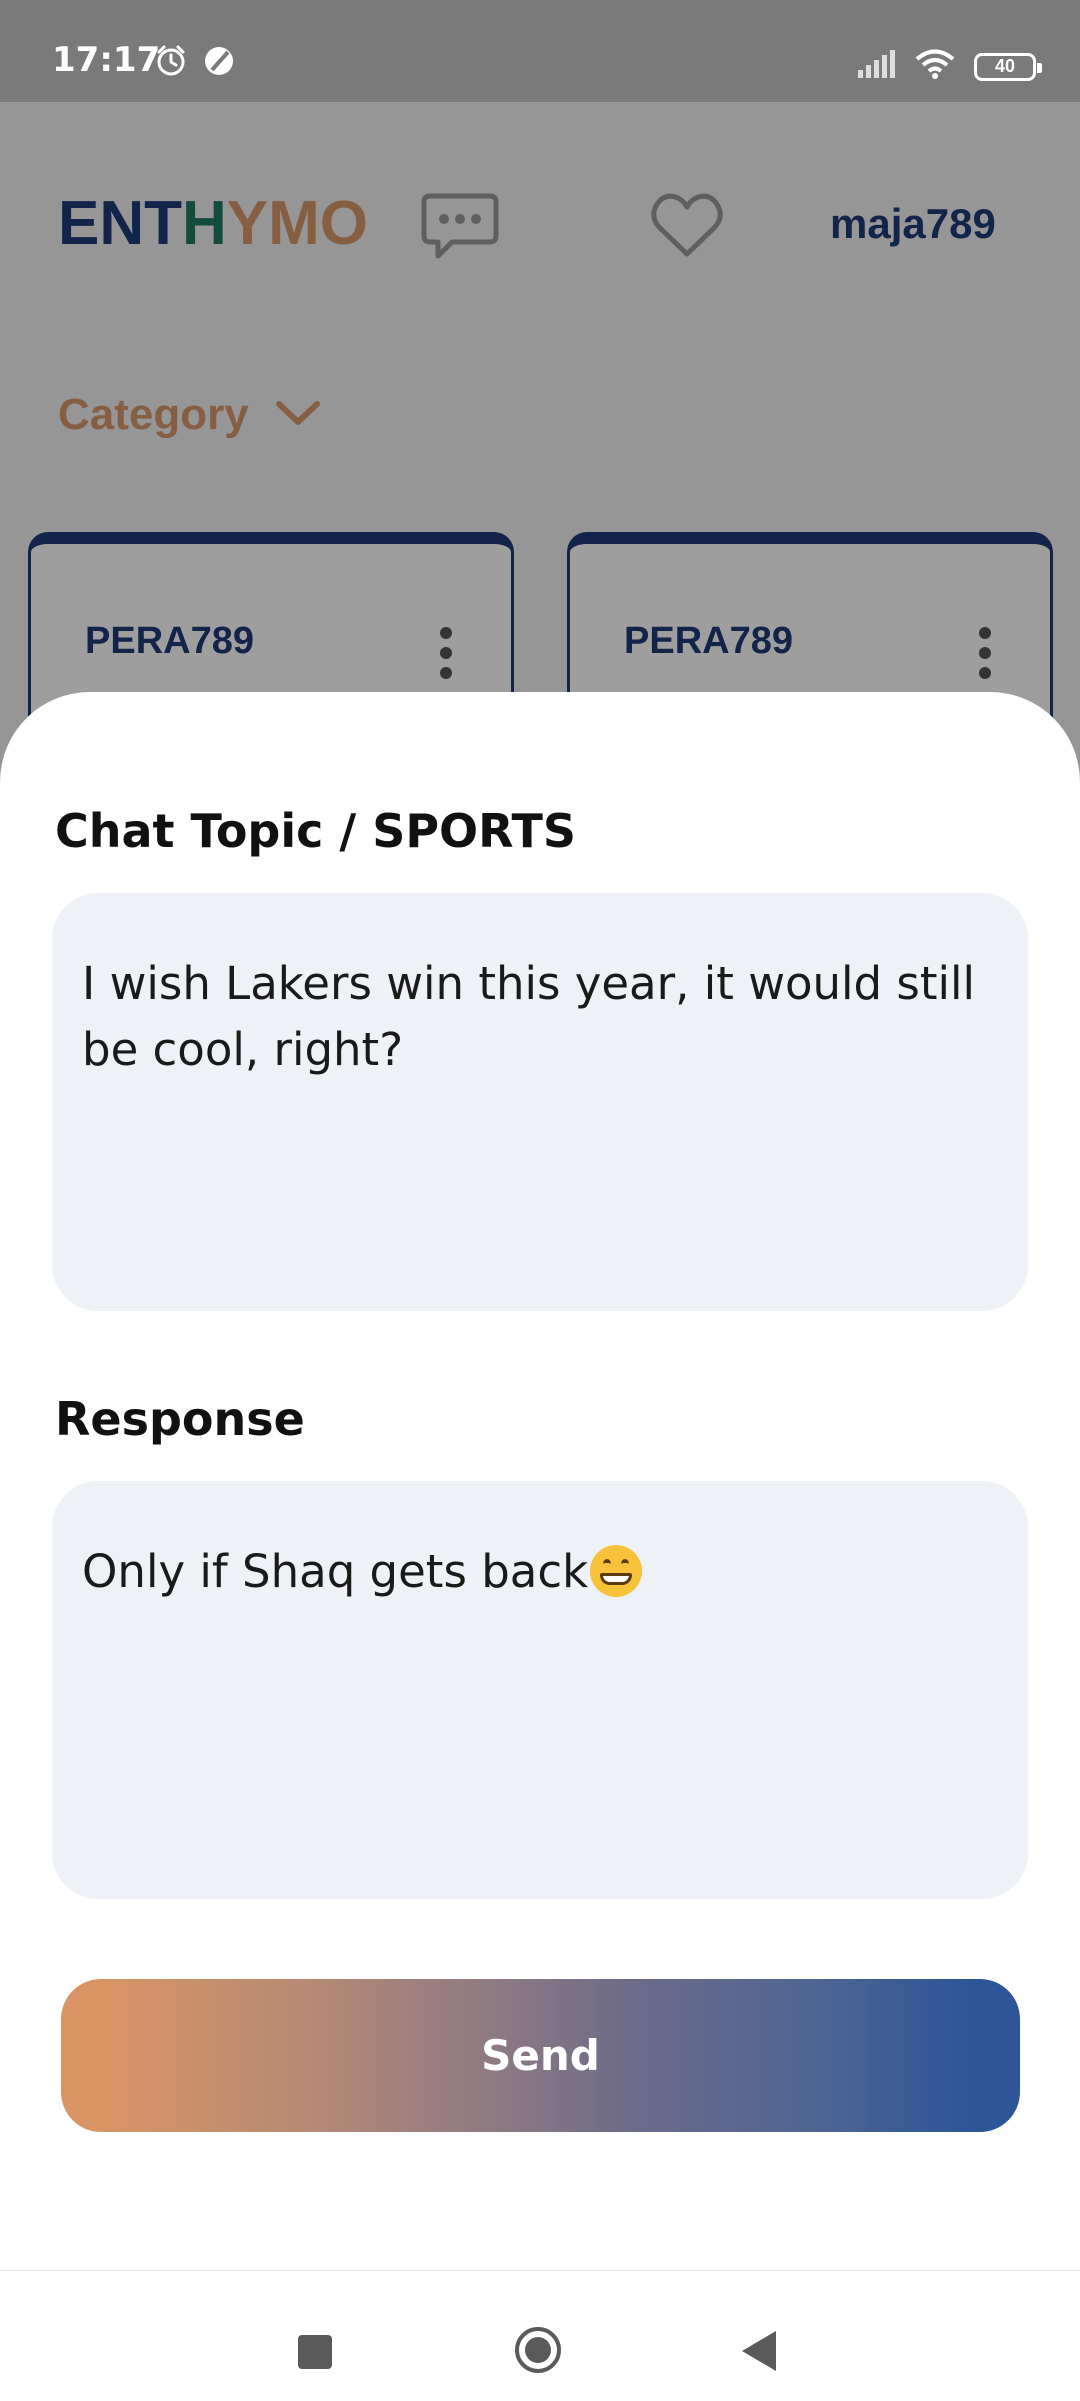  What do you see at coordinates (315, 2352) in the screenshot?
I see `recent-apps-icon` at bounding box center [315, 2352].